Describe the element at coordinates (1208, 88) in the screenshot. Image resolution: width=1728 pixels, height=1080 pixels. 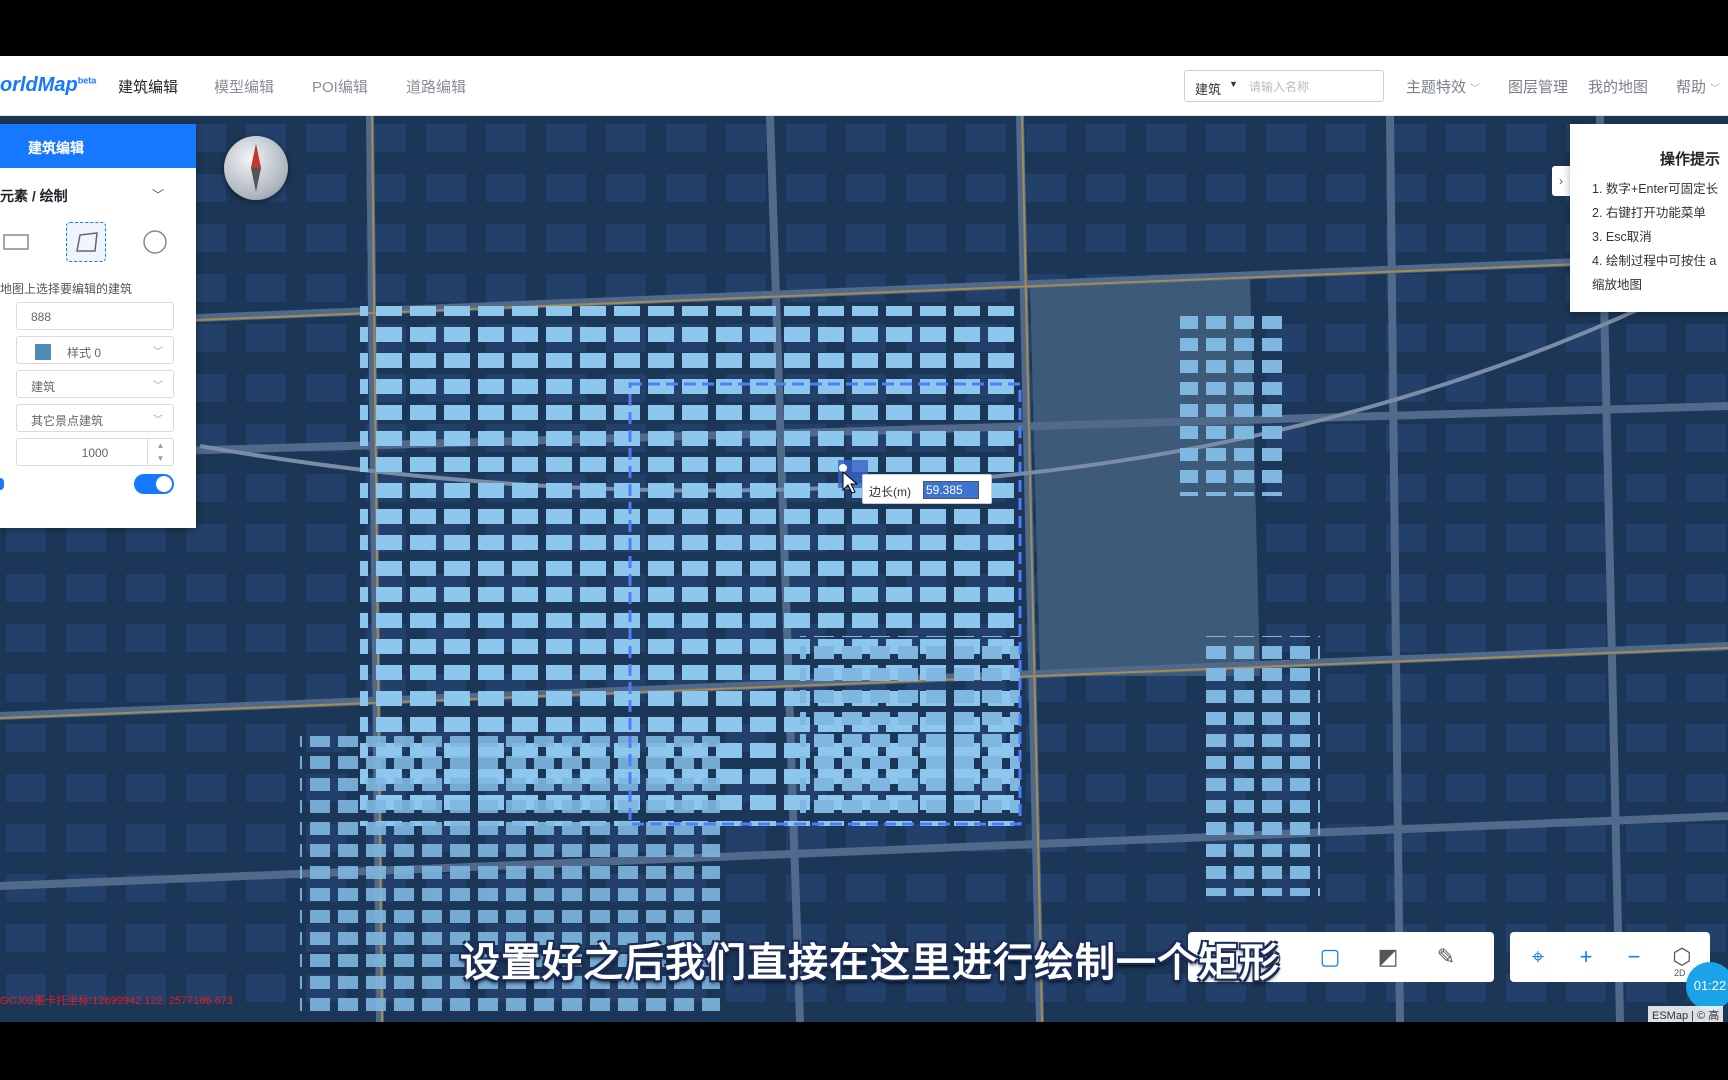
I see `search-type-select: 建筑` at that location.